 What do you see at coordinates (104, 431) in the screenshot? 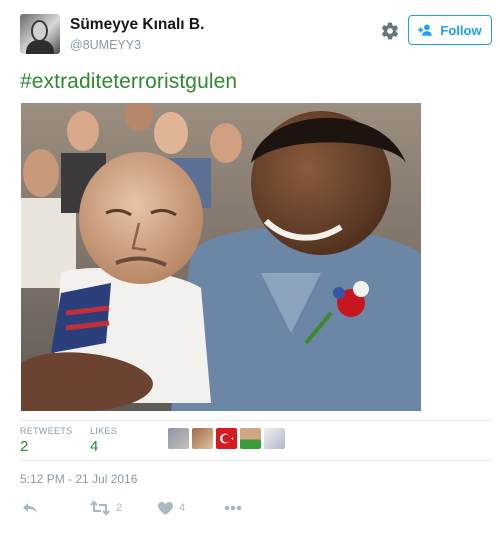
I see `likes-label: LIKES` at bounding box center [104, 431].